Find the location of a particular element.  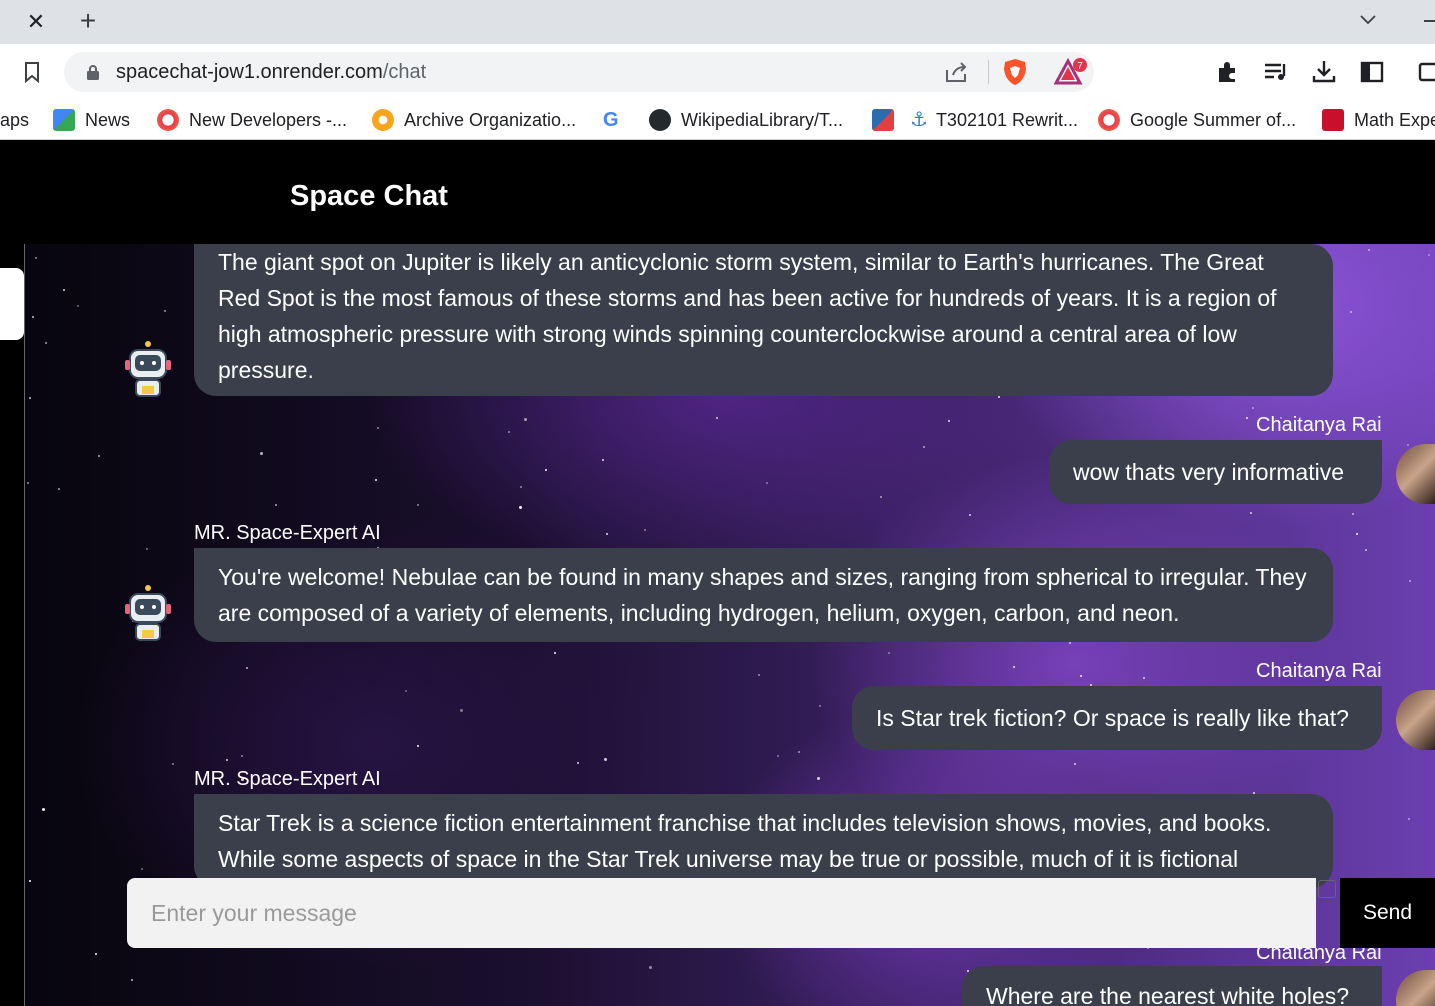

news-icon is located at coordinates (64, 120).